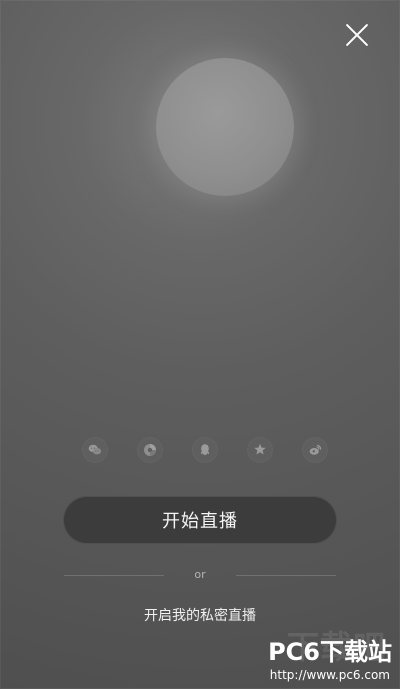  I want to click on start-live-button: 开始直播, so click(200, 520).